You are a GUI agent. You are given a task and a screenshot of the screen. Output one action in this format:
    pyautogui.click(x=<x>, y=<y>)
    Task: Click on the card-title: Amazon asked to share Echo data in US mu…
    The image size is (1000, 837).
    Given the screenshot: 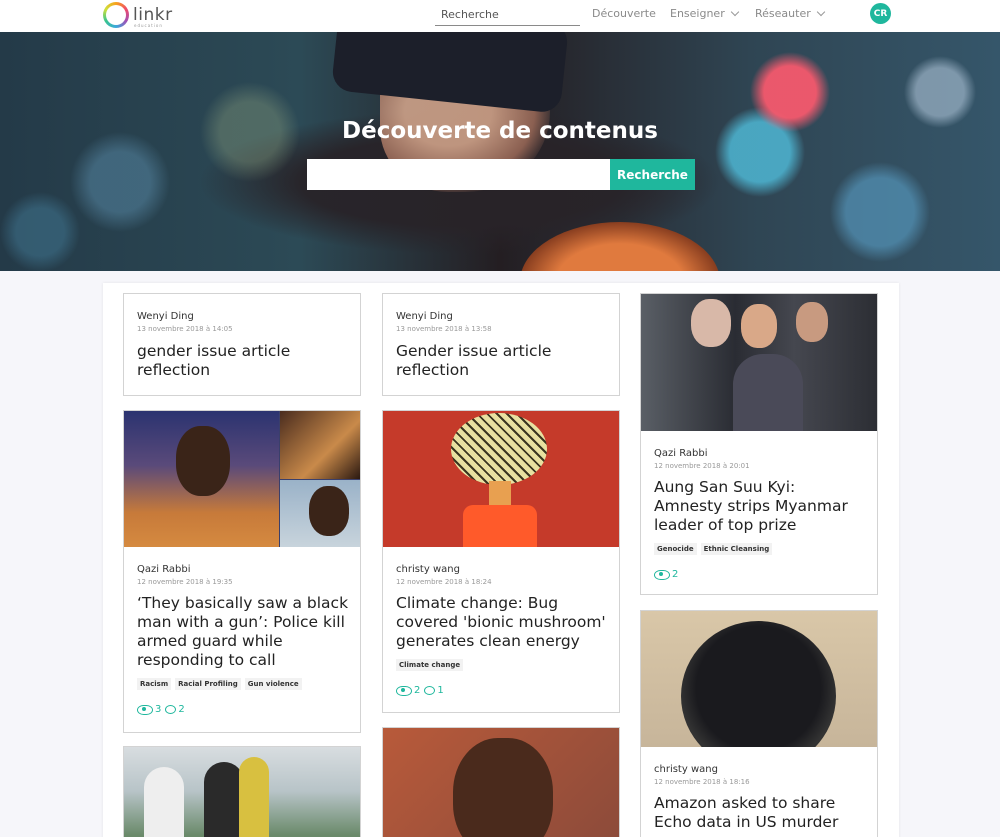 What is the action you would take?
    pyautogui.click(x=760, y=813)
    